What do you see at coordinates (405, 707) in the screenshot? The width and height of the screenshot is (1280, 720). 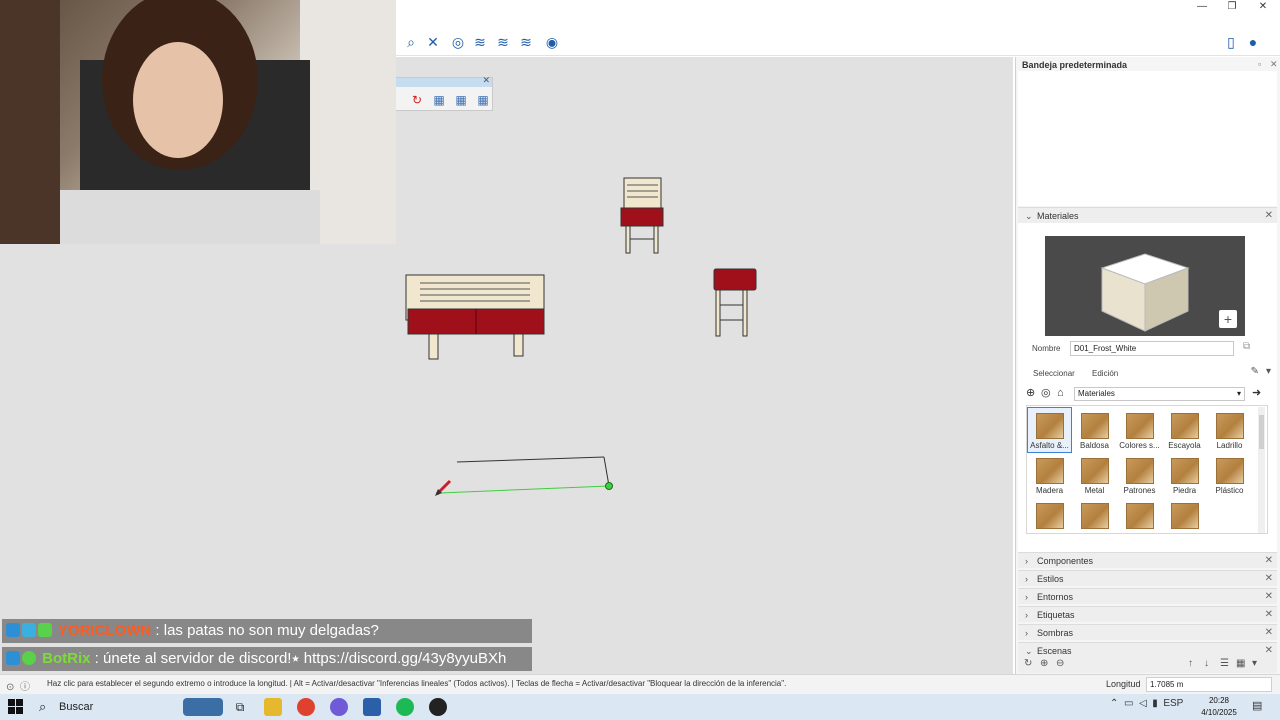 I see `spotify-icon` at bounding box center [405, 707].